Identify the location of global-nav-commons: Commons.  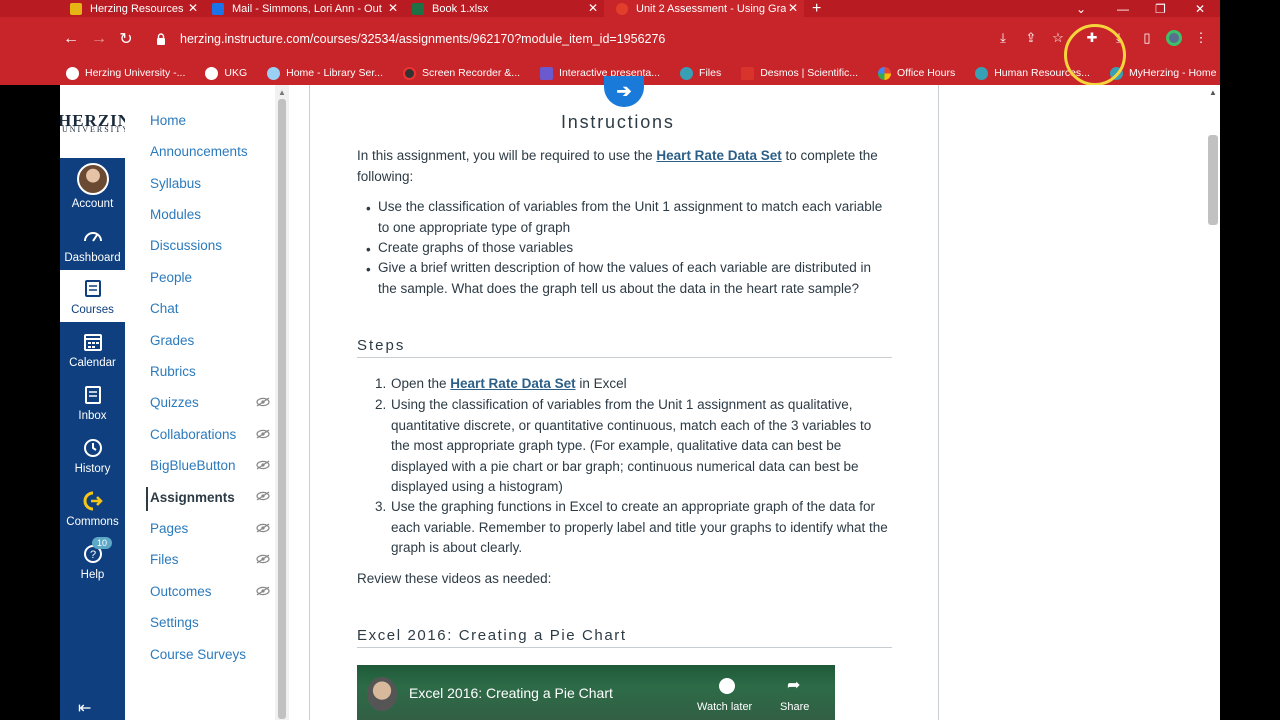
(92, 508).